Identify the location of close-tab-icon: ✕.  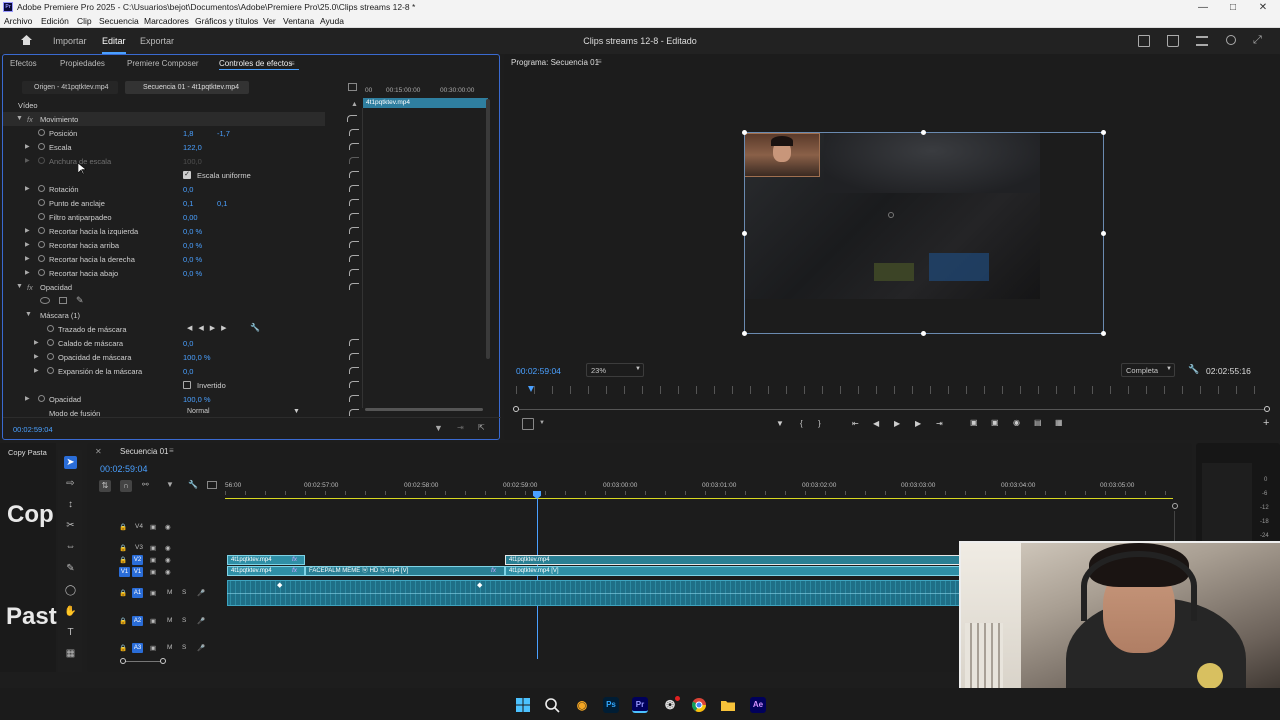
(98, 451).